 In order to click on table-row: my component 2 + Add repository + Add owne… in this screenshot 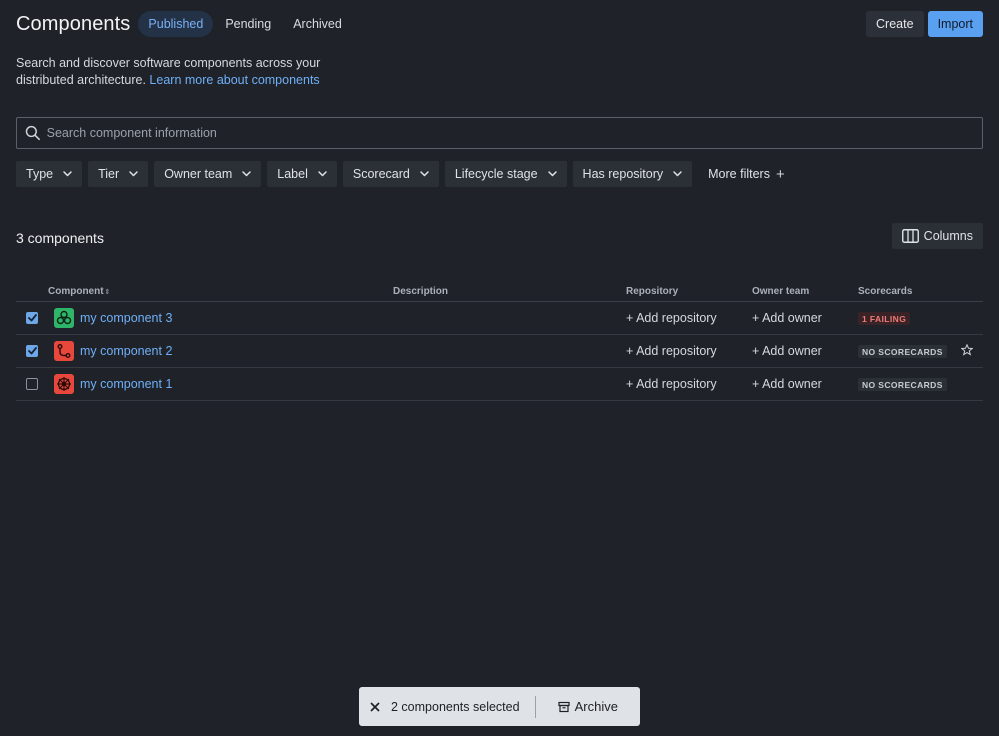, I will do `click(499, 351)`.